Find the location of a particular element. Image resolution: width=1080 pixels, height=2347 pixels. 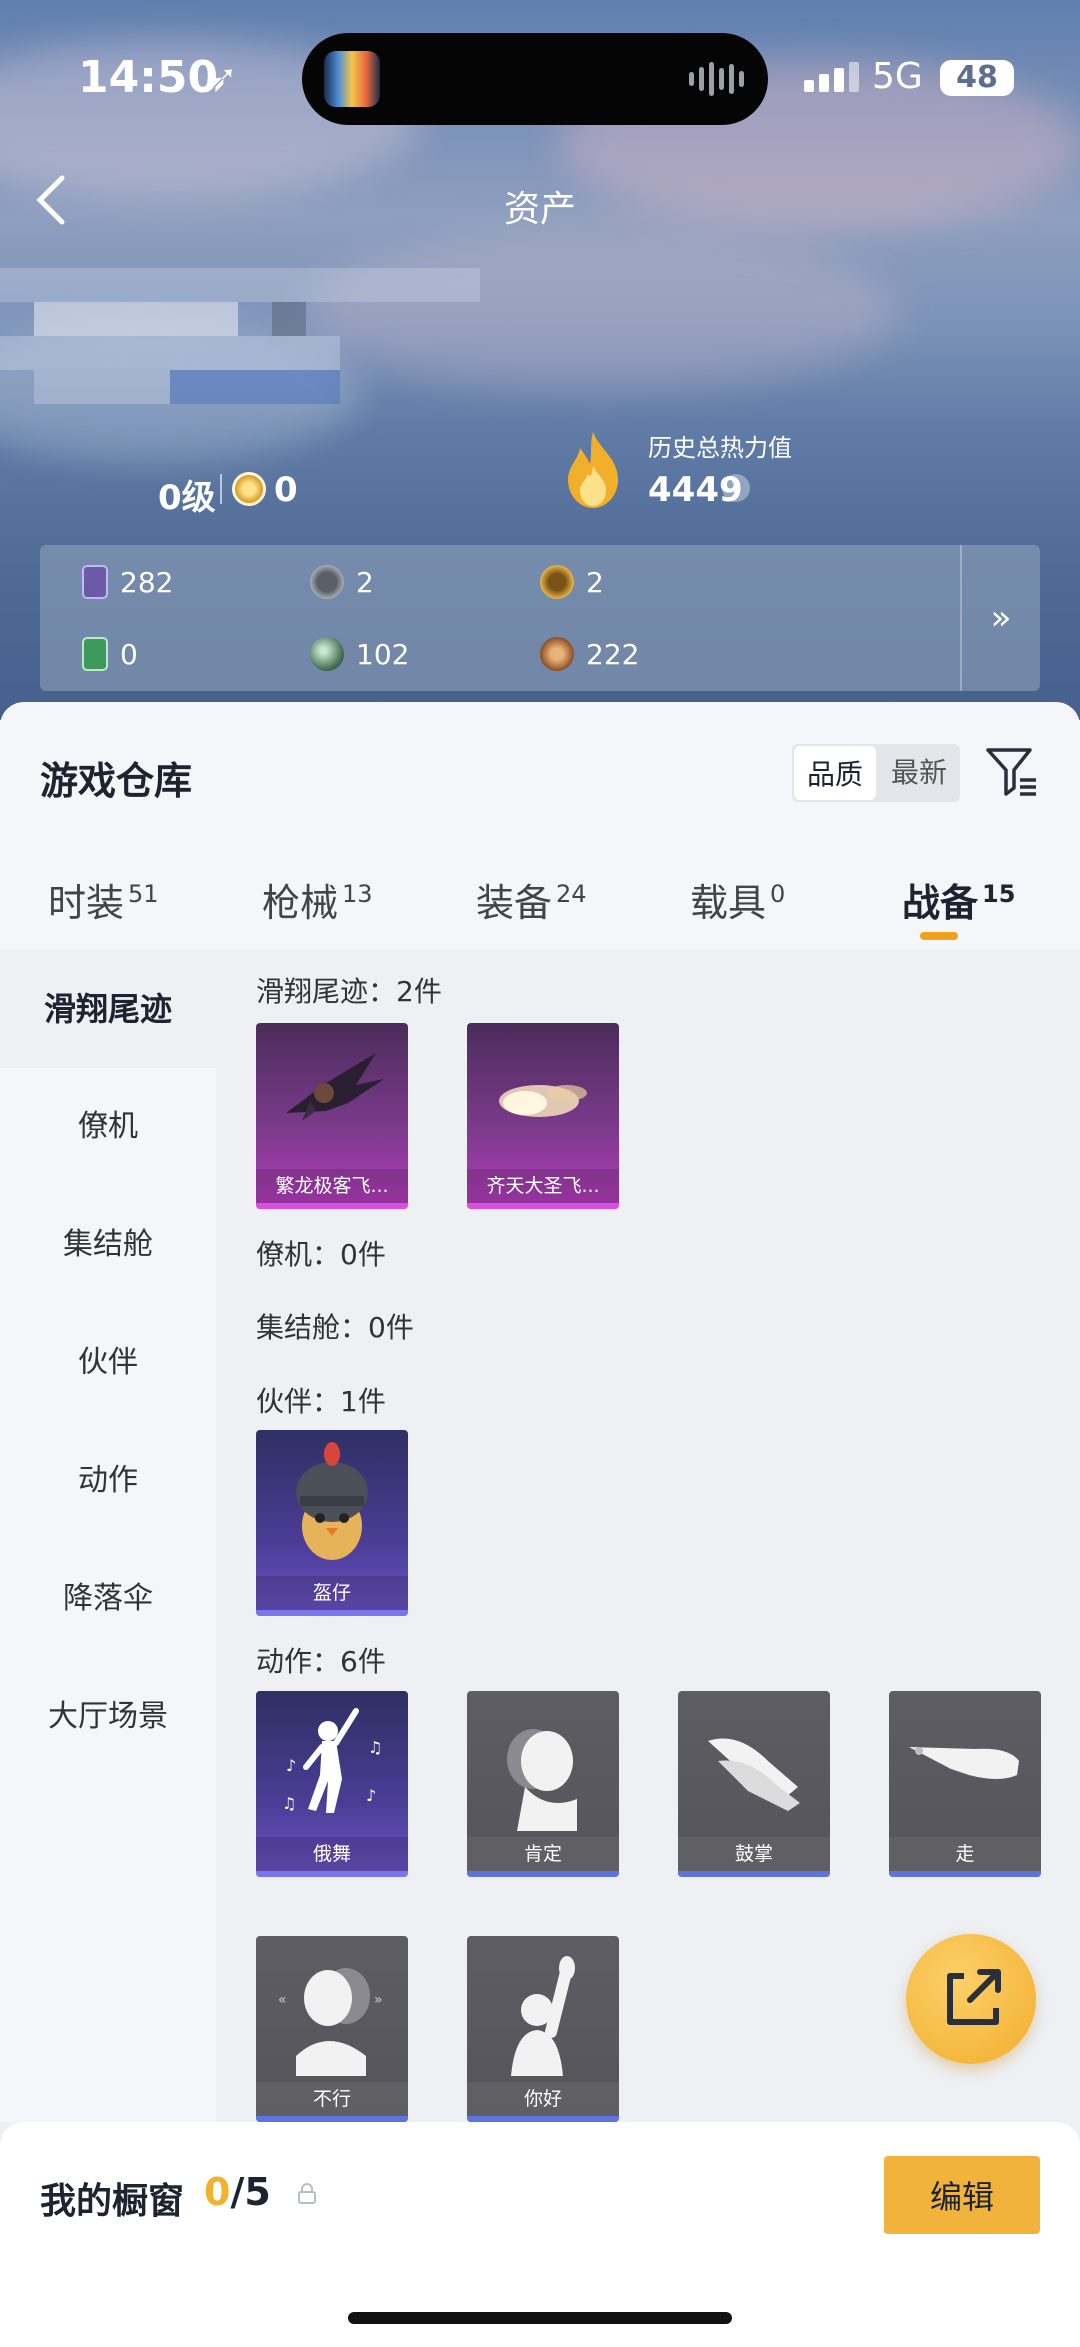

share-external-icon is located at coordinates (974, 1997).